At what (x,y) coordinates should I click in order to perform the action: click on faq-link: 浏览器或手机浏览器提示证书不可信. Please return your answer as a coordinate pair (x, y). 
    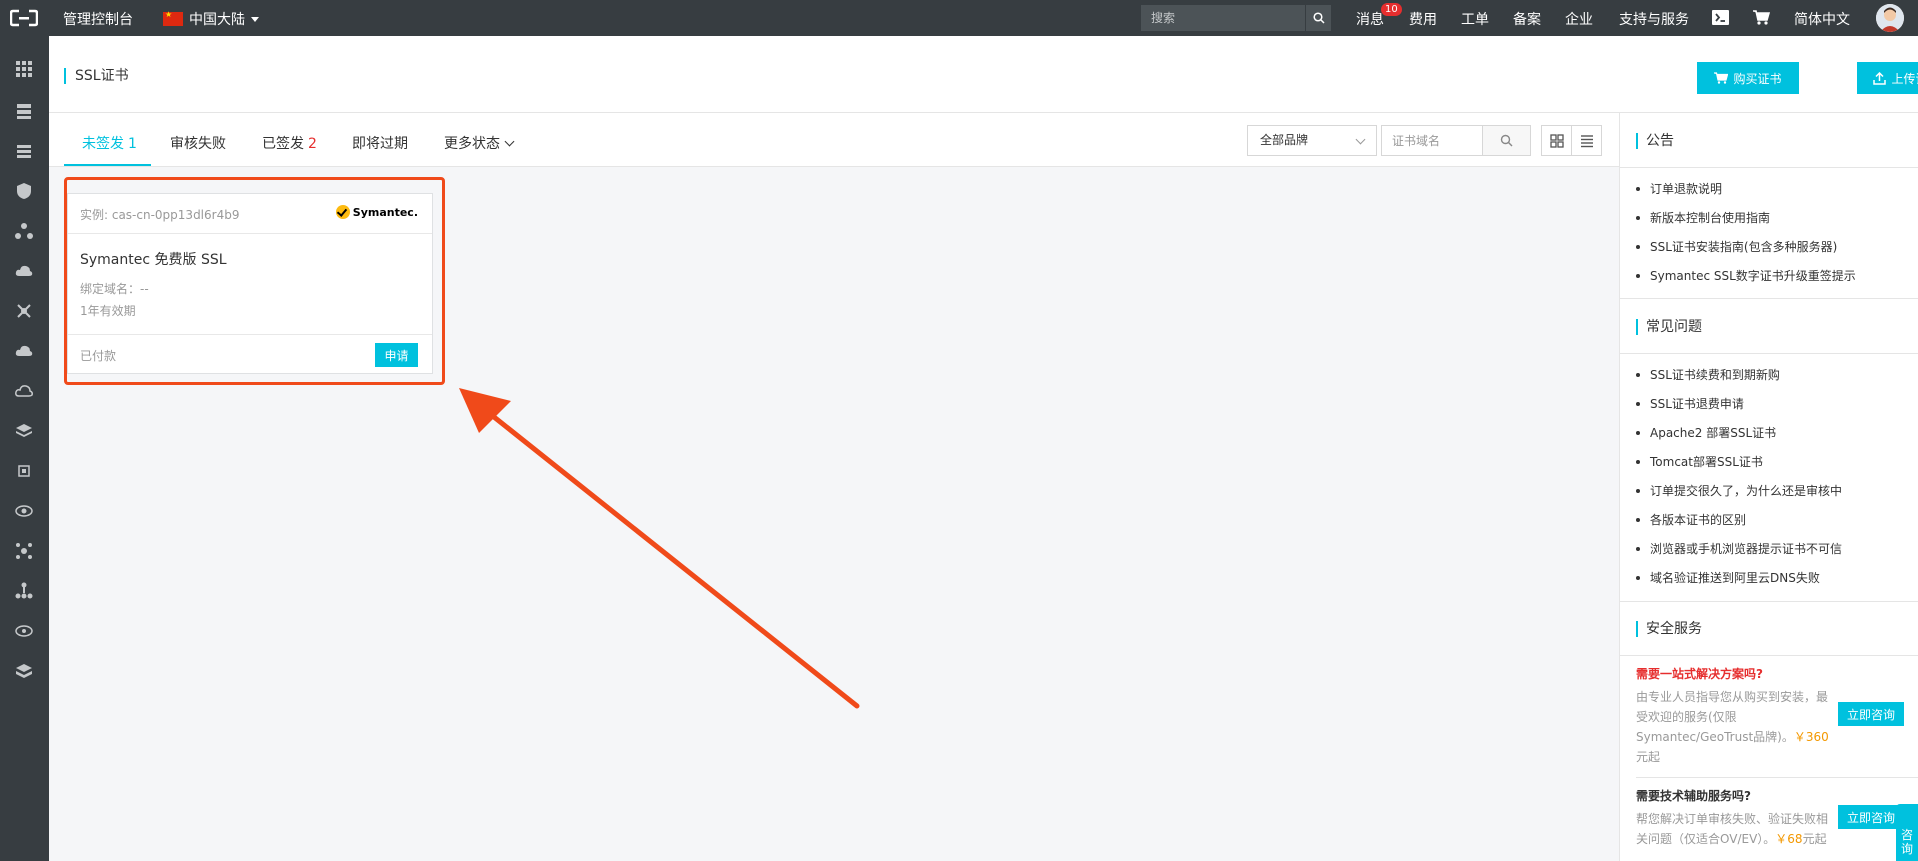
    Looking at the image, I should click on (1739, 555).